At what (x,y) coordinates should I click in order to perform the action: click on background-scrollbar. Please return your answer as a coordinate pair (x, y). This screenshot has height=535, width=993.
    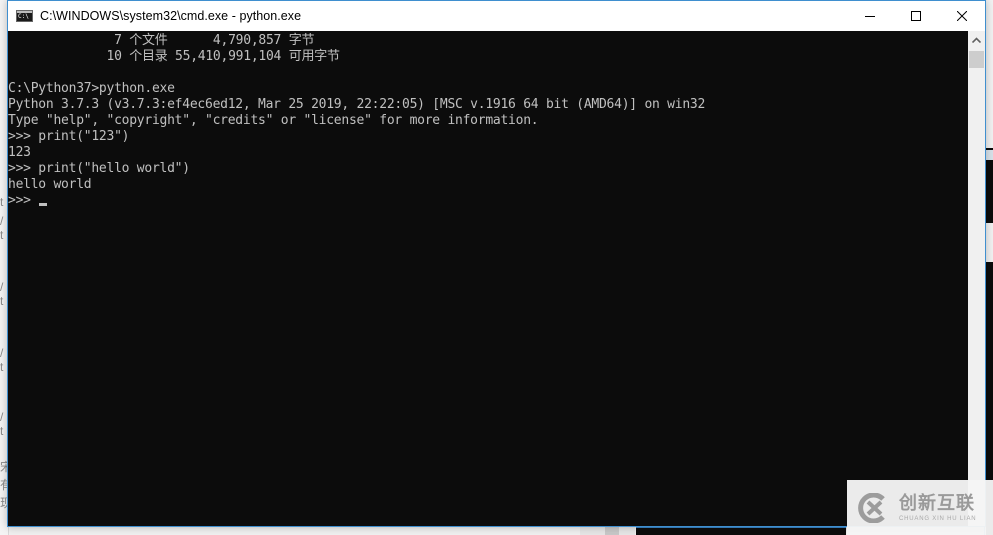
    Looking at the image, I should click on (607, 531).